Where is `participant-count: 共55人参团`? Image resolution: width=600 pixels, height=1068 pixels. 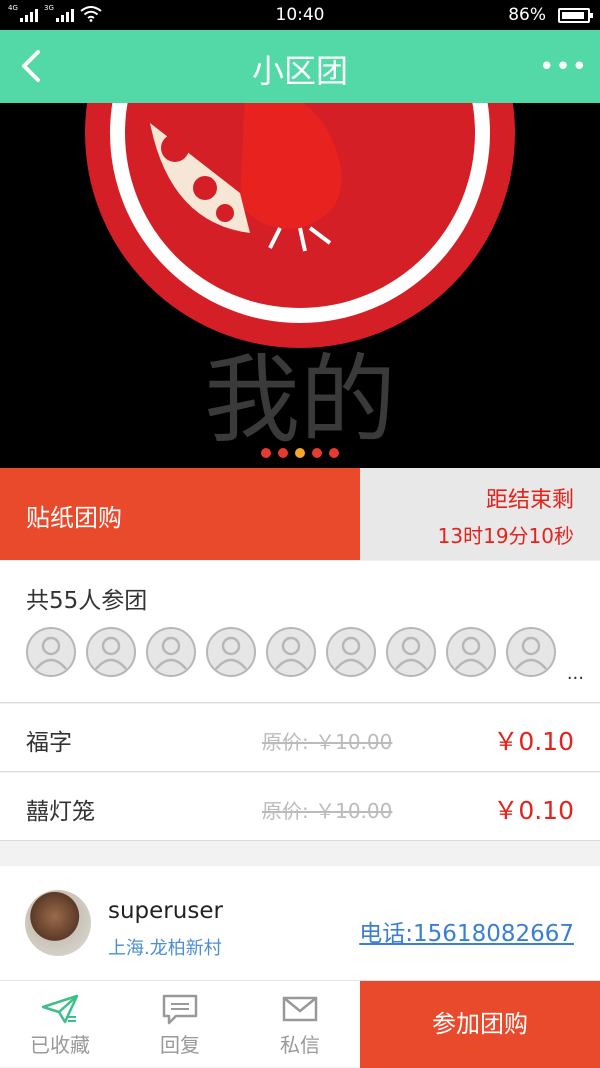 participant-count: 共55人参团 is located at coordinates (87, 601).